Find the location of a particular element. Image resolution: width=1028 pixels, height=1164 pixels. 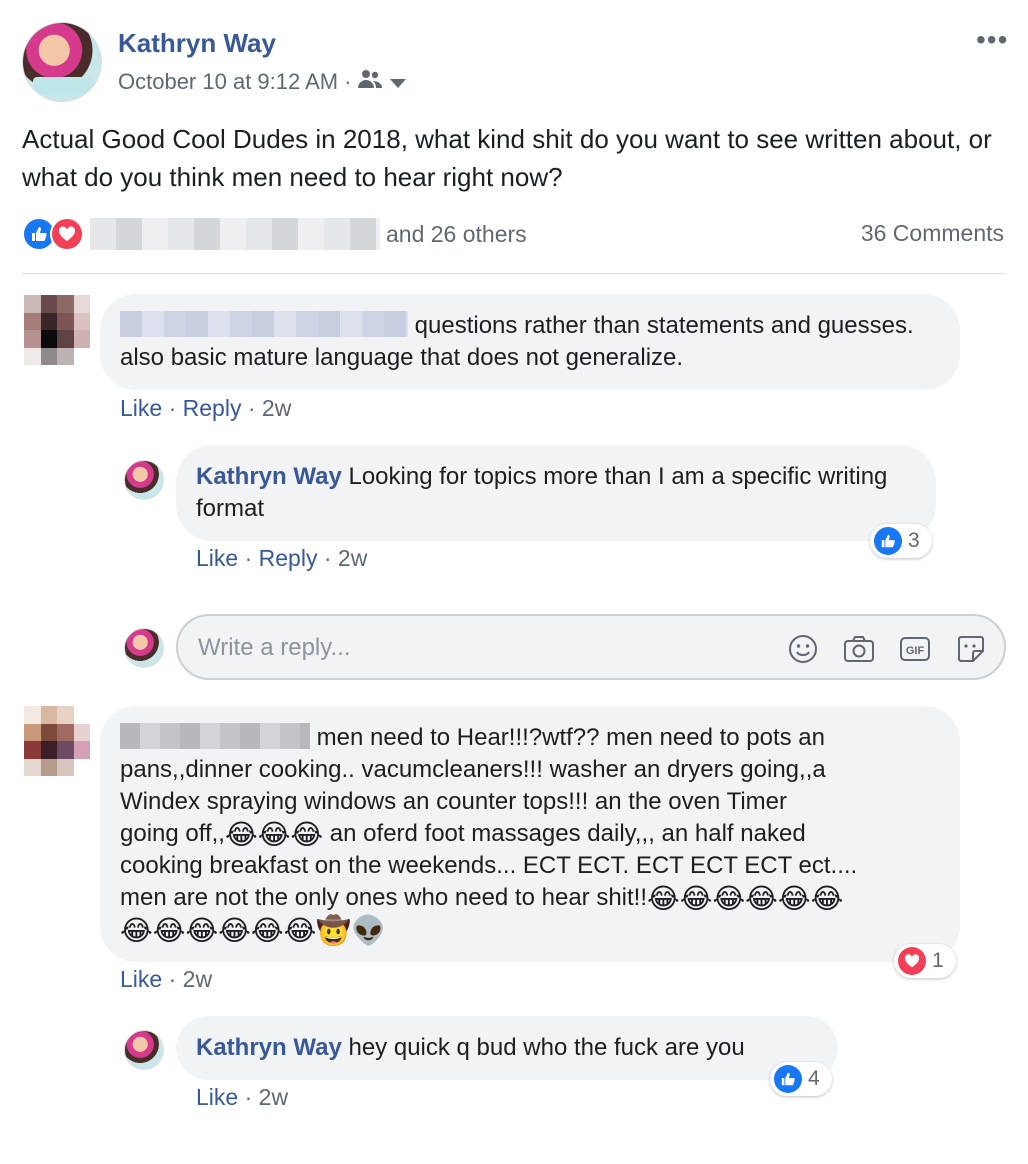

comment-text-line: going off,, is located at coordinates (172, 833).